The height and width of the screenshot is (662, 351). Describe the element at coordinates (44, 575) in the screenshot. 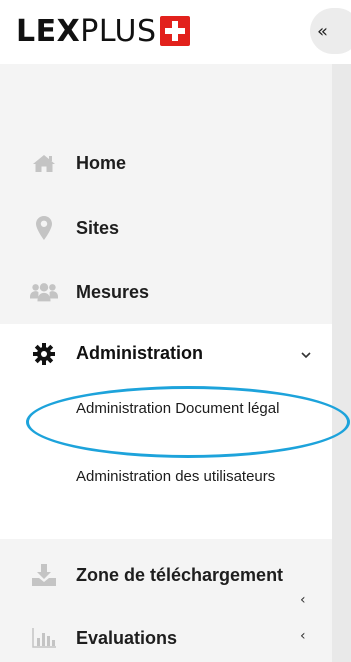

I see `download-icon` at that location.